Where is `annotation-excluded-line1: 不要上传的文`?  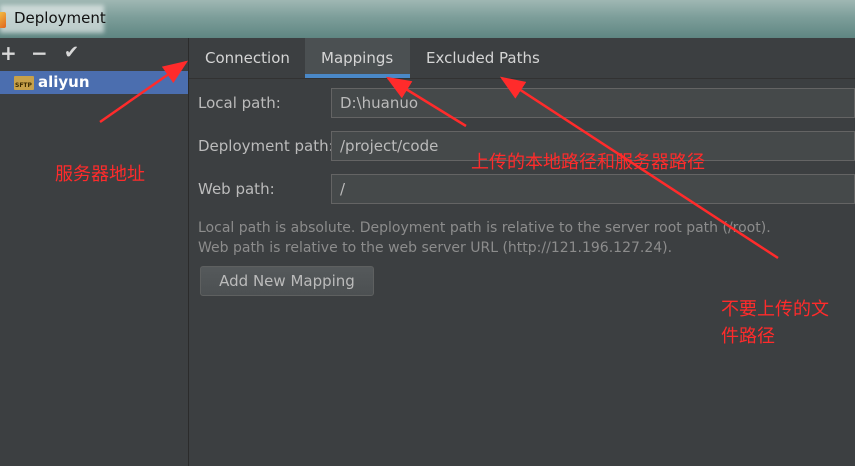 annotation-excluded-line1: 不要上传的文 is located at coordinates (775, 309).